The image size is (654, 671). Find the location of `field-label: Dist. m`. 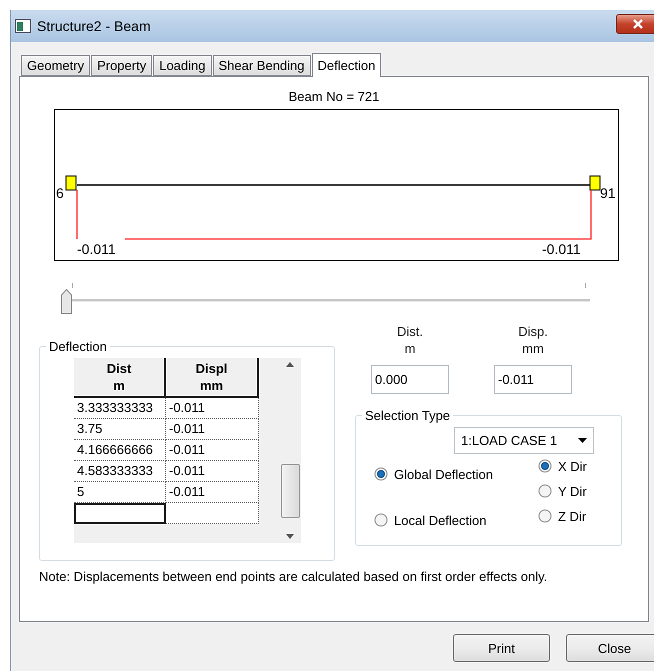

field-label: Dist. m is located at coordinates (410, 340).